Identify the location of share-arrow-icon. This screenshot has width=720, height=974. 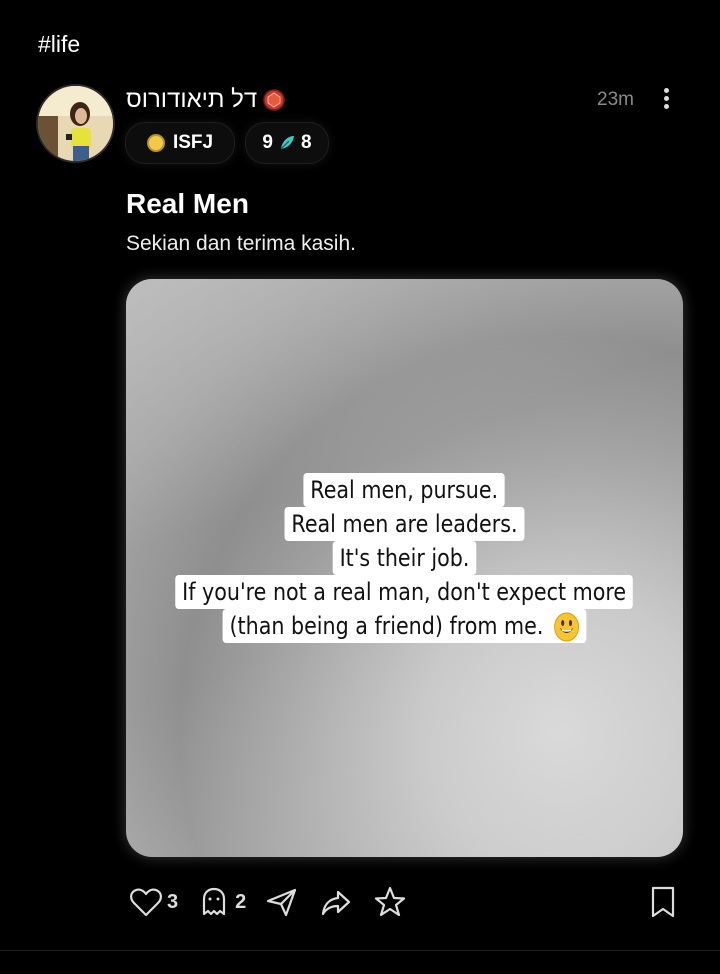
(336, 903).